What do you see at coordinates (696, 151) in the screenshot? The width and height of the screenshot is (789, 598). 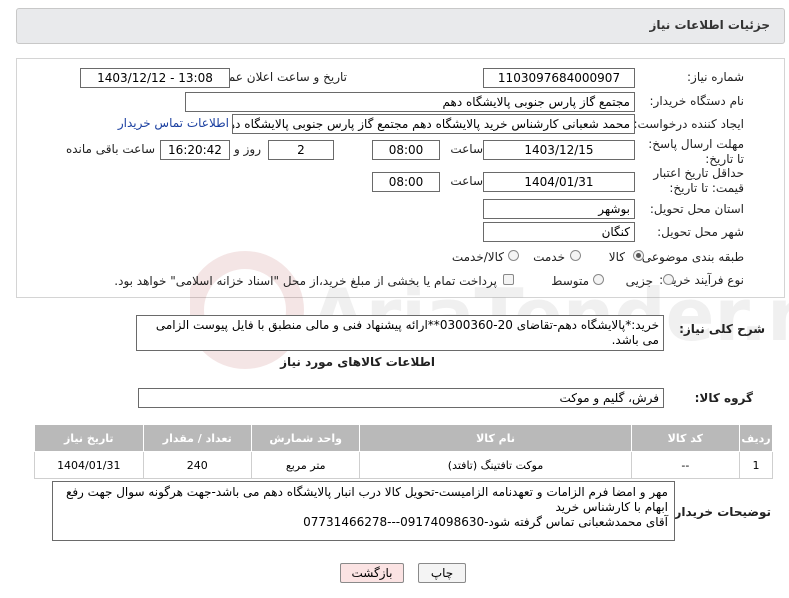 I see `deadline-label: مهلت ارسال پاسخ: تا تاریخ:` at bounding box center [696, 151].